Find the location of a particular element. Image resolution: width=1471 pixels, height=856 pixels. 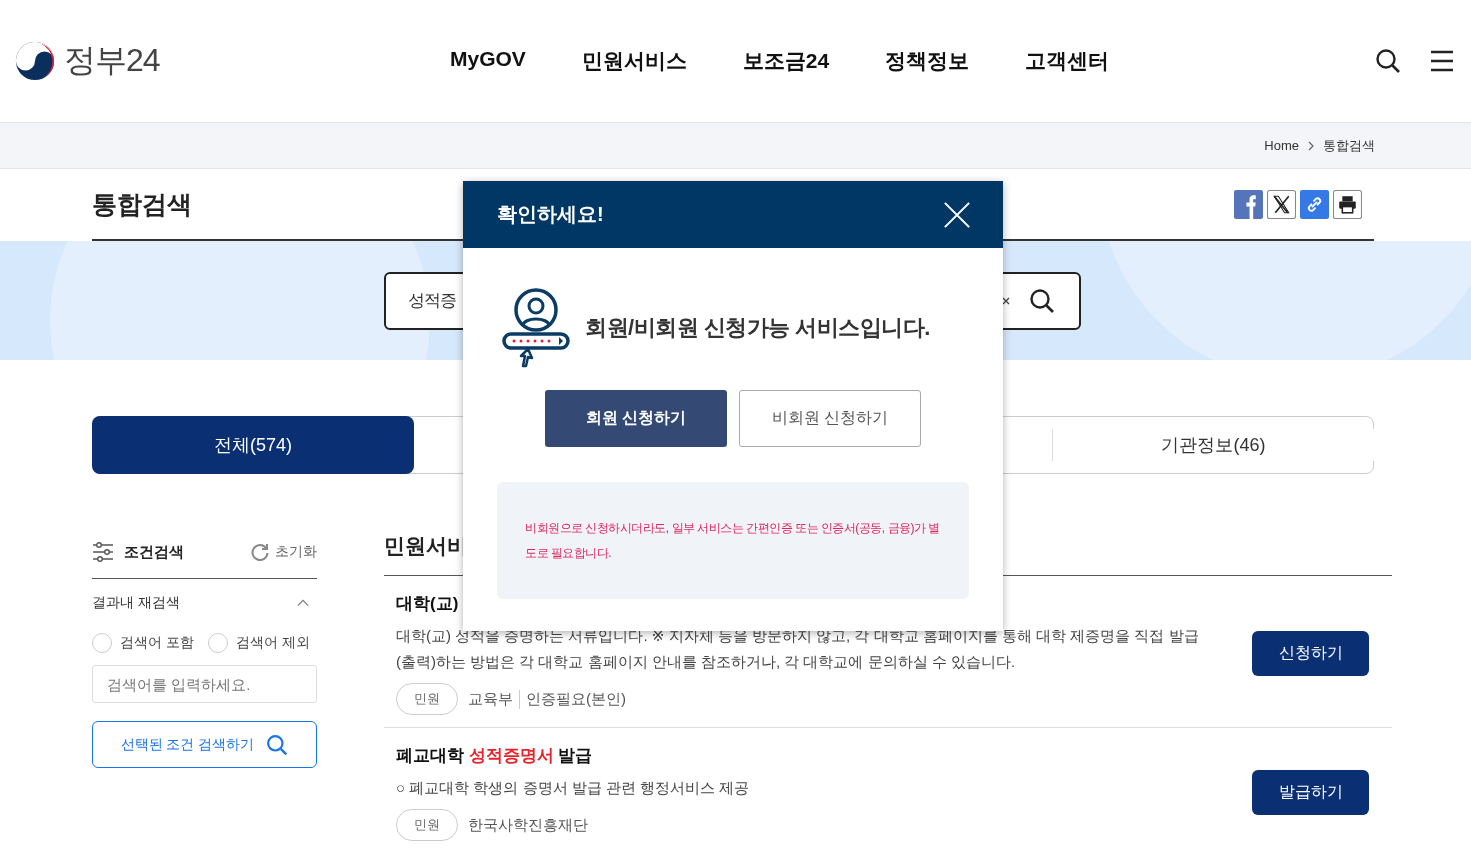

facebook-icon is located at coordinates (1248, 204).